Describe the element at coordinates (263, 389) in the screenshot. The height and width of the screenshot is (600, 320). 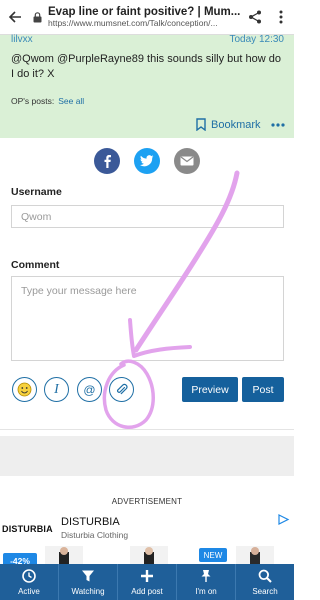
I see `post-button: Post` at that location.